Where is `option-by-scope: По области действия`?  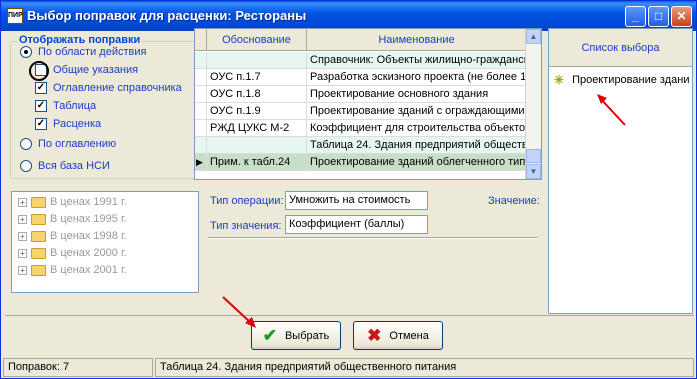 option-by-scope: По области действия is located at coordinates (83, 52).